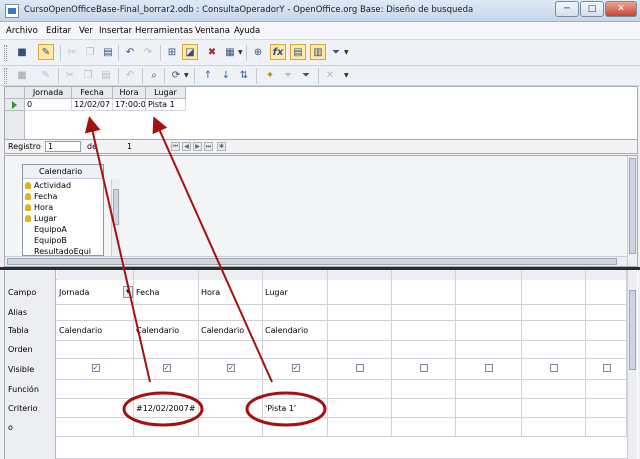  I want to click on field-dropdown-button: ▼, so click(128, 292).